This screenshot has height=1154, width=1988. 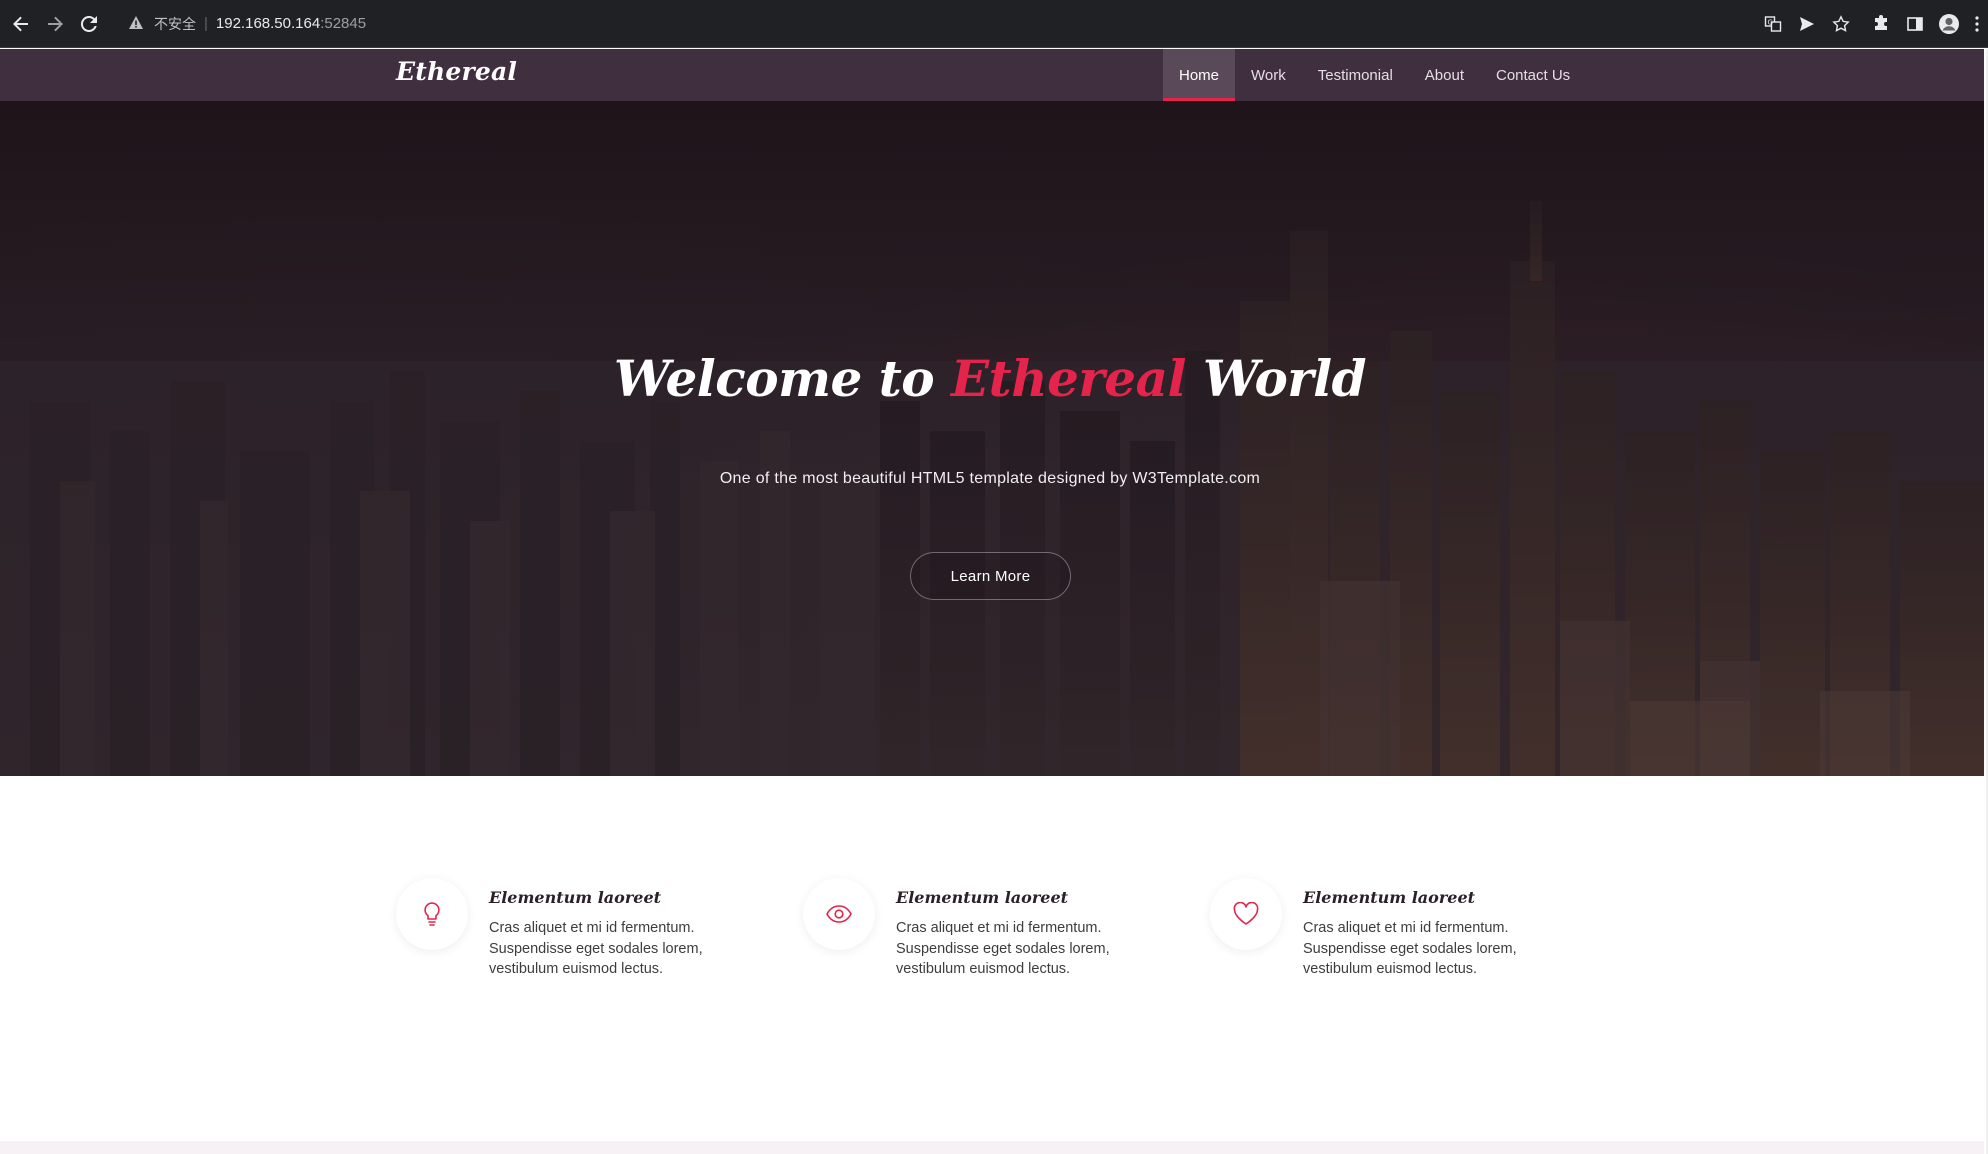 I want to click on lightbulb-icon, so click(x=432, y=914).